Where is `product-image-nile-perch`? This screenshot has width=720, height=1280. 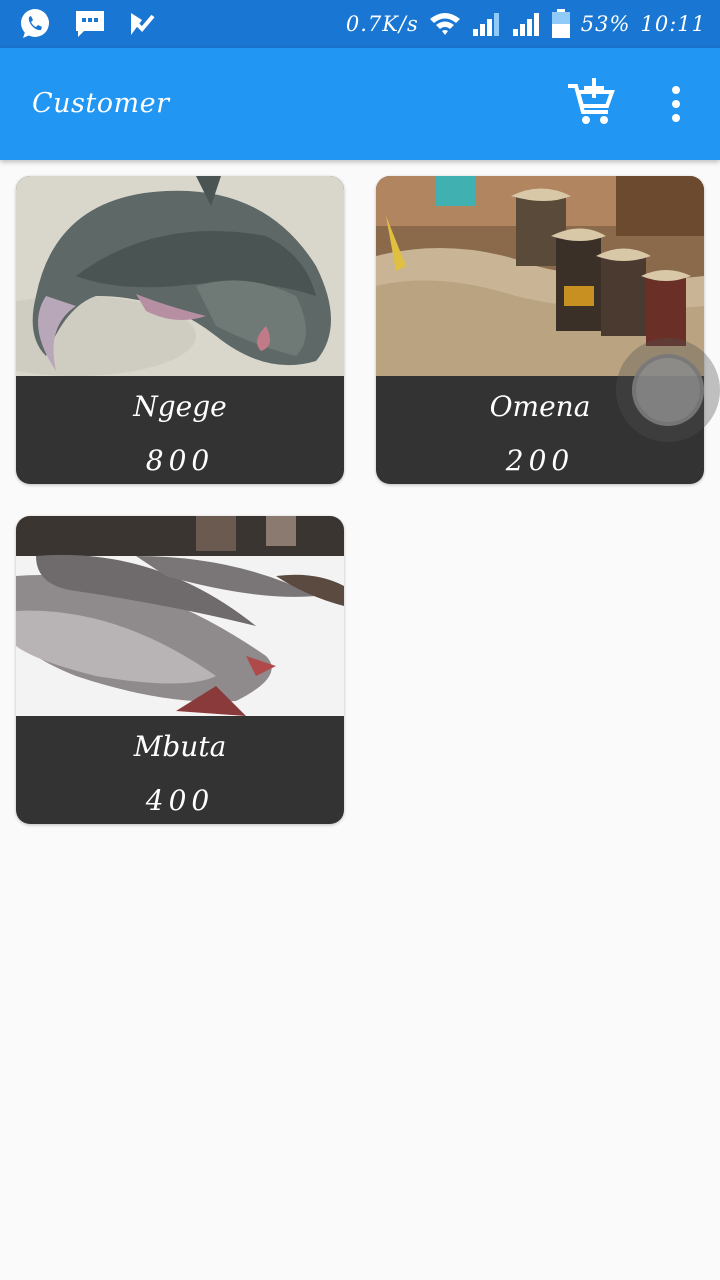
product-image-nile-perch is located at coordinates (180, 616).